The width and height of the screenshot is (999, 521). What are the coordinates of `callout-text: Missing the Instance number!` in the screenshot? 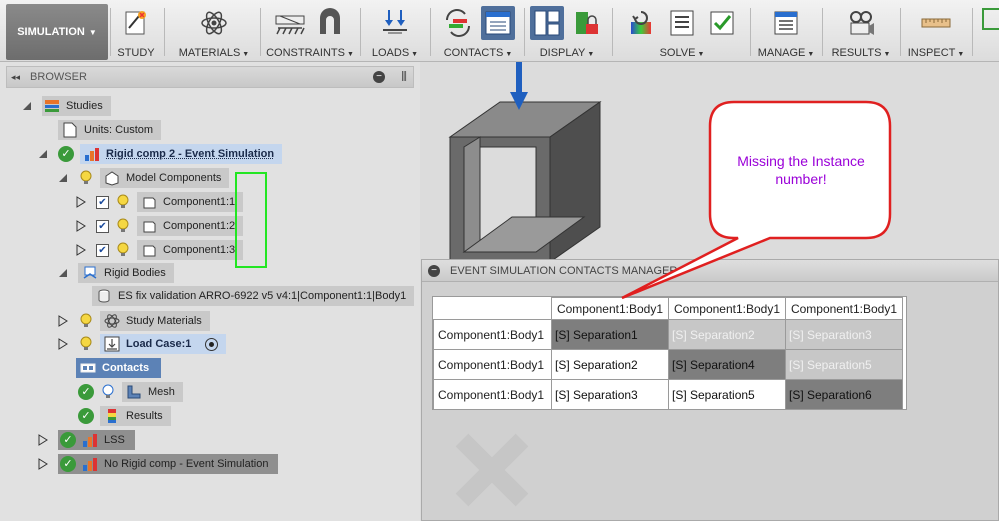 It's located at (801, 170).